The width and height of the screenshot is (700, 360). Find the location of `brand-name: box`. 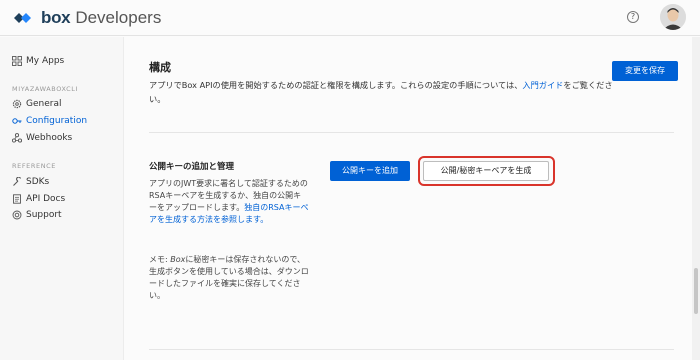

brand-name: box is located at coordinates (56, 17).